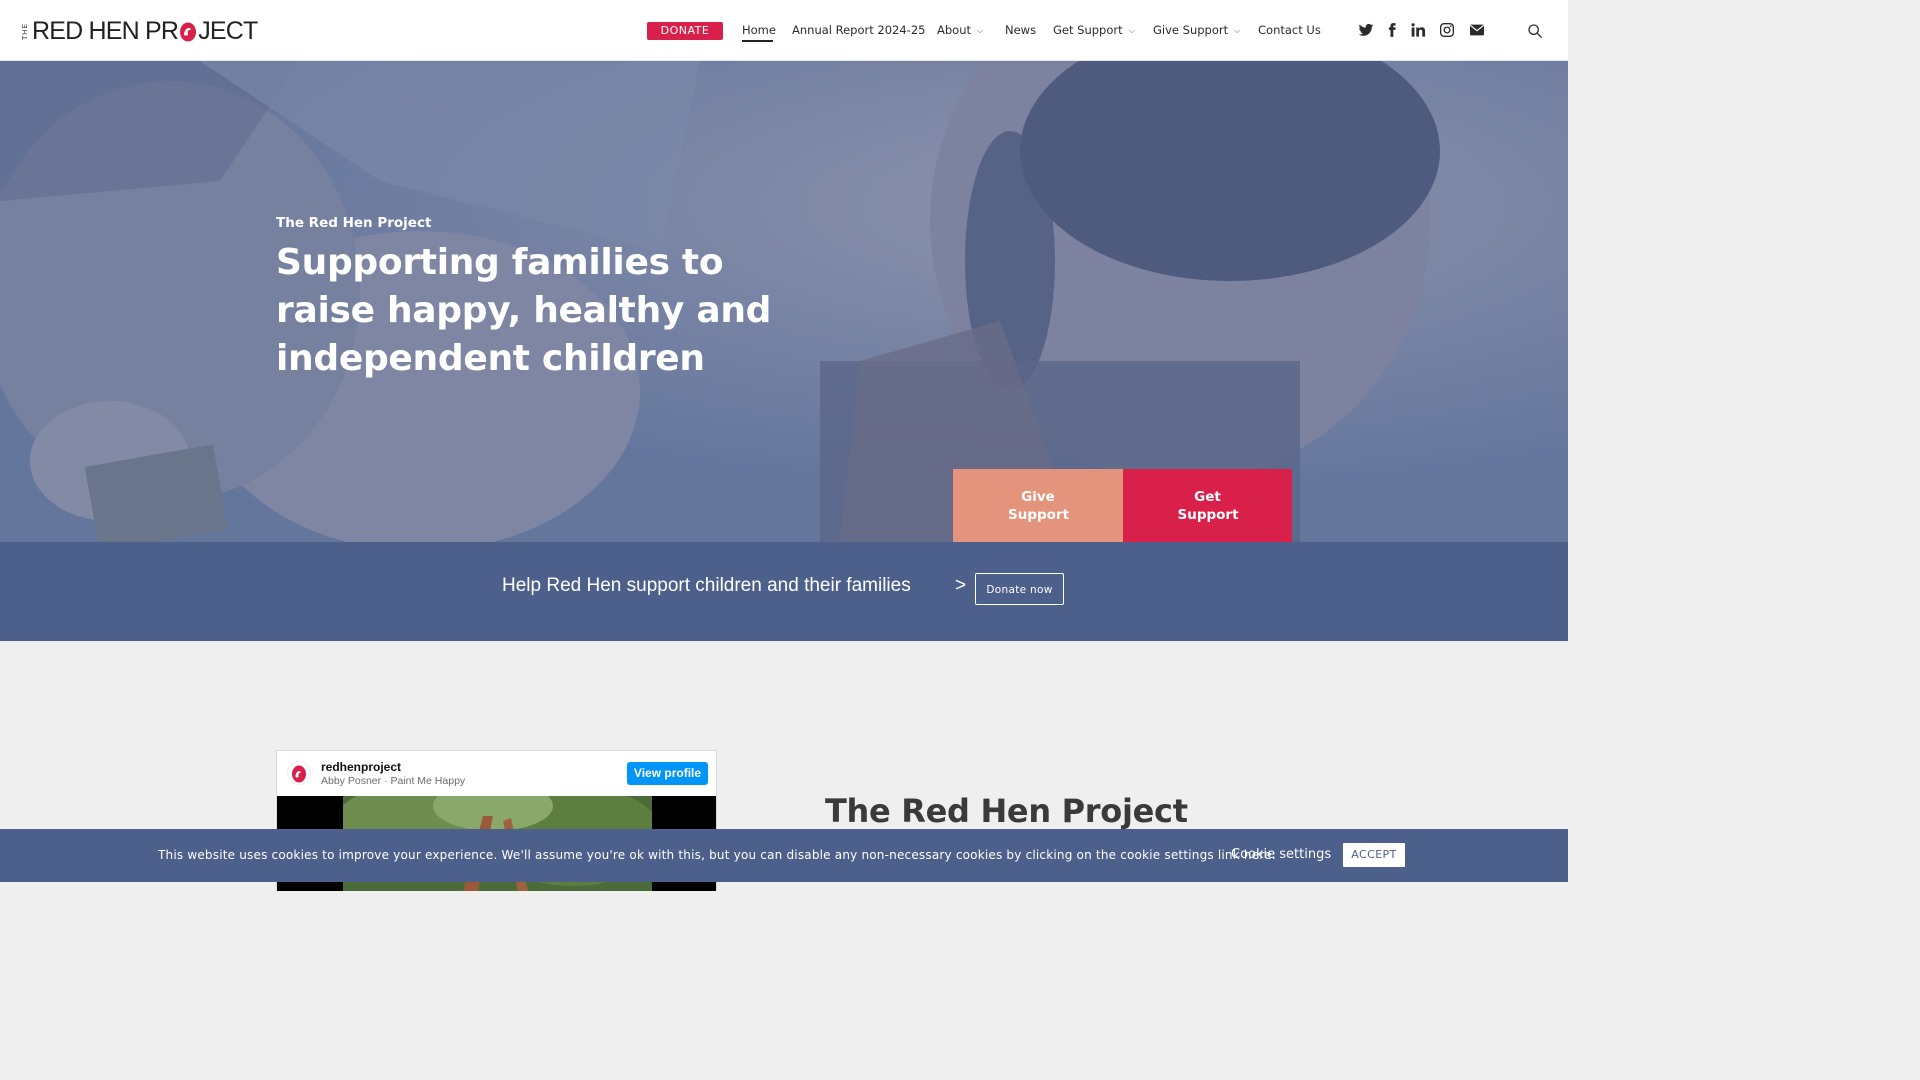 The image size is (1920, 1080). I want to click on nav-item-label: Get Support, so click(1088, 30).